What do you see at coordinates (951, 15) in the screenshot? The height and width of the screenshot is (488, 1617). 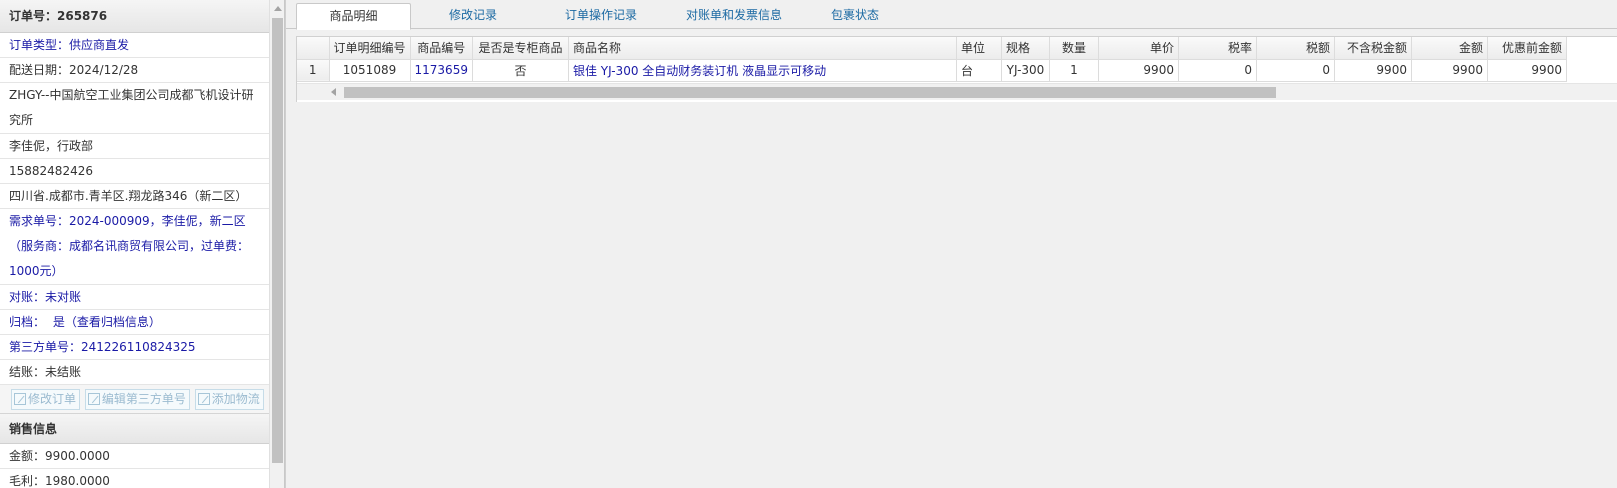 I see `tab-bar: 商品明细 修改记录 订单操作记录 对账单和发票信息 包裹状态` at bounding box center [951, 15].